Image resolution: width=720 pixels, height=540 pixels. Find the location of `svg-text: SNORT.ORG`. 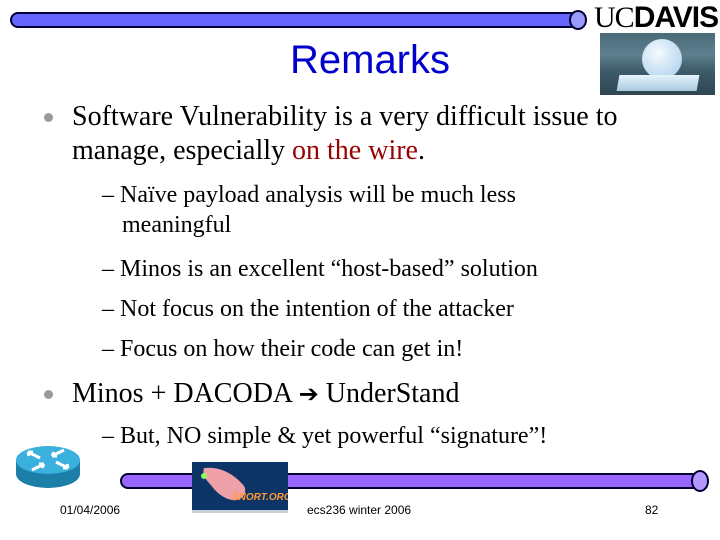

svg-text: SNORT.ORG is located at coordinates (260, 497).